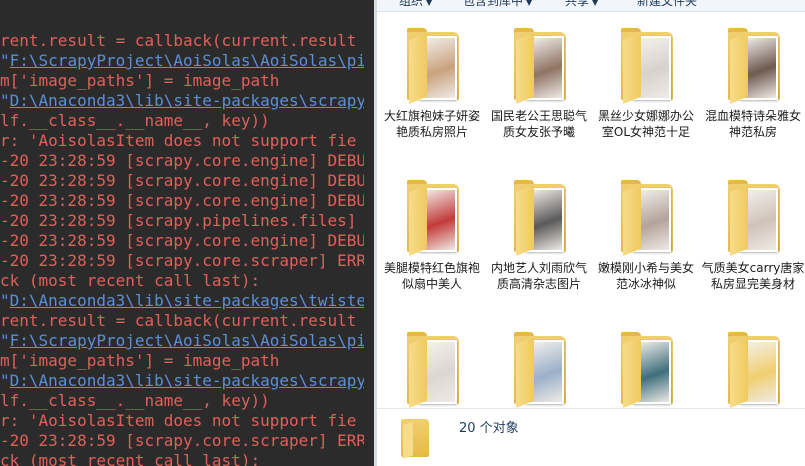 This screenshot has width=805, height=466. Describe the element at coordinates (183, 300) in the screenshot. I see `terminal-line: "D:\Anaconda3\lib\site-packages\twiste` at that location.